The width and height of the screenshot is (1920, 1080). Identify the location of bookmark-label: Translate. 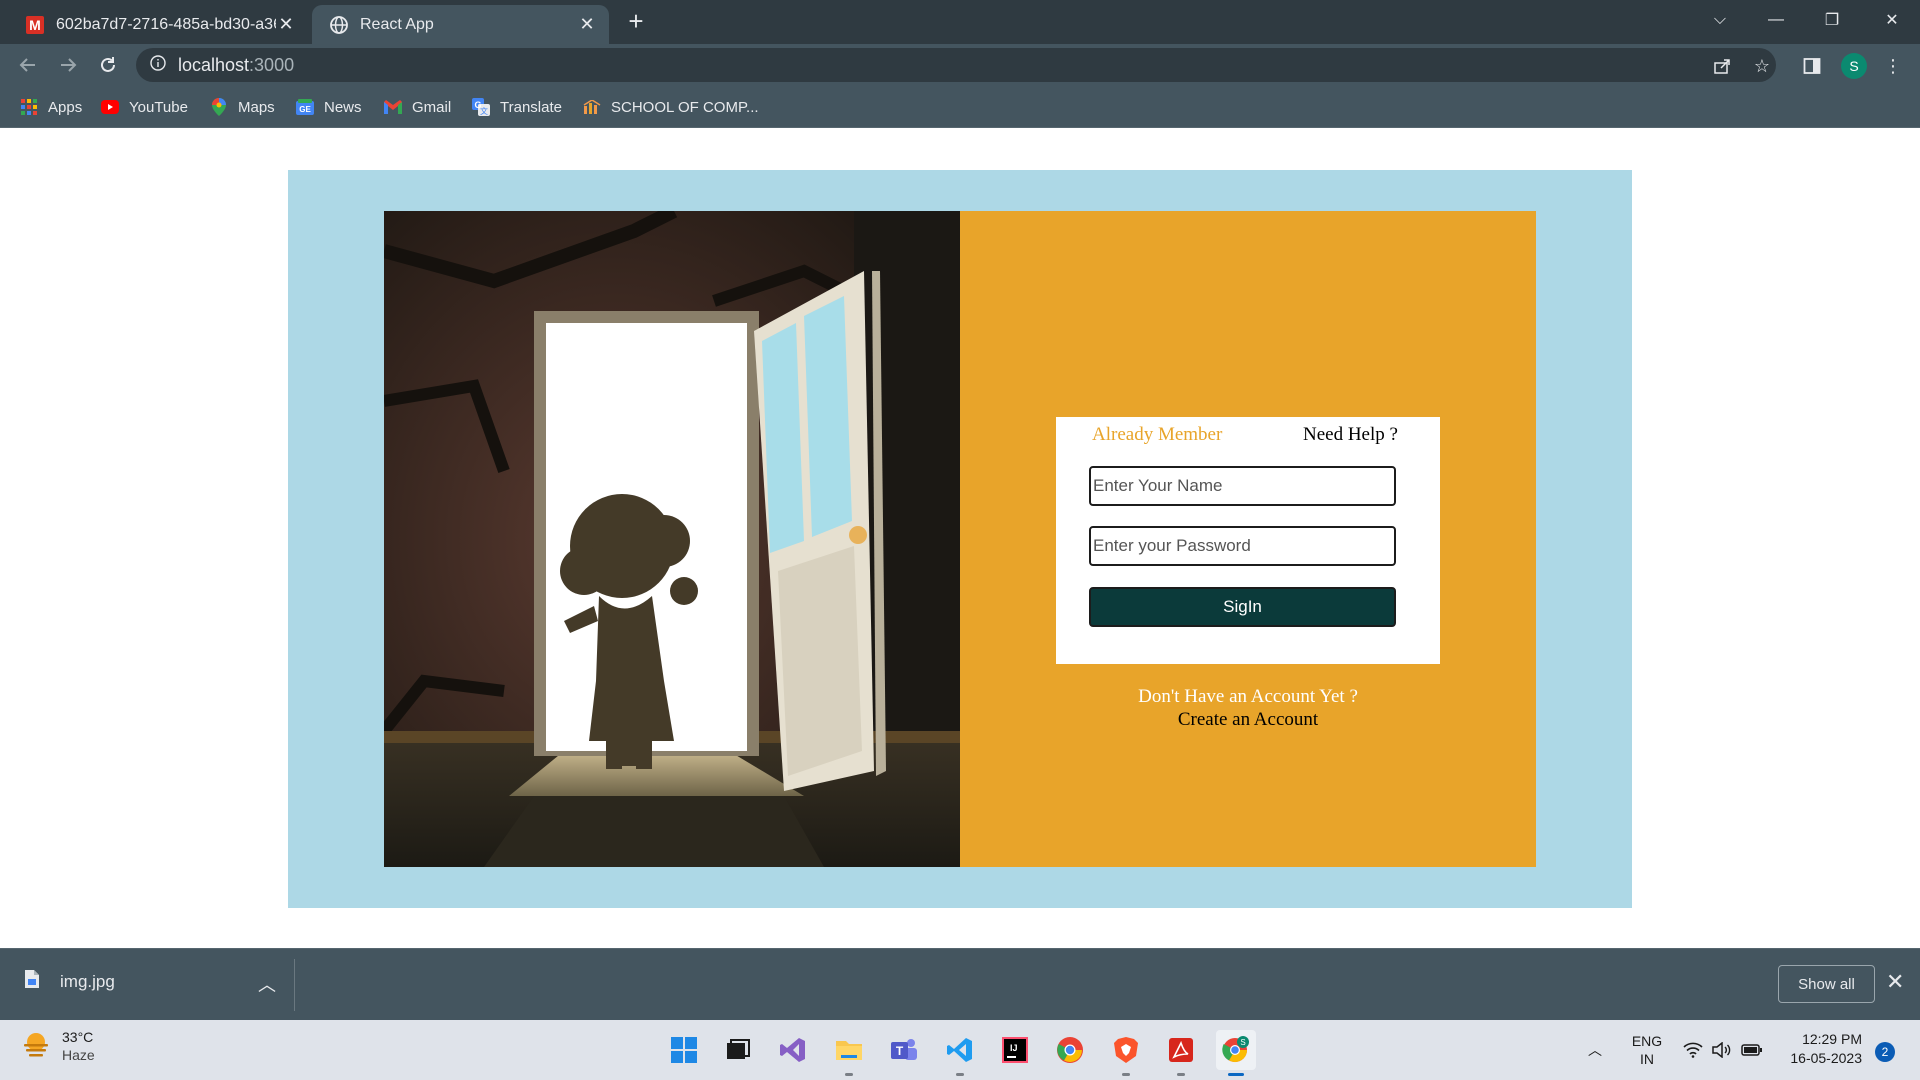
(531, 107).